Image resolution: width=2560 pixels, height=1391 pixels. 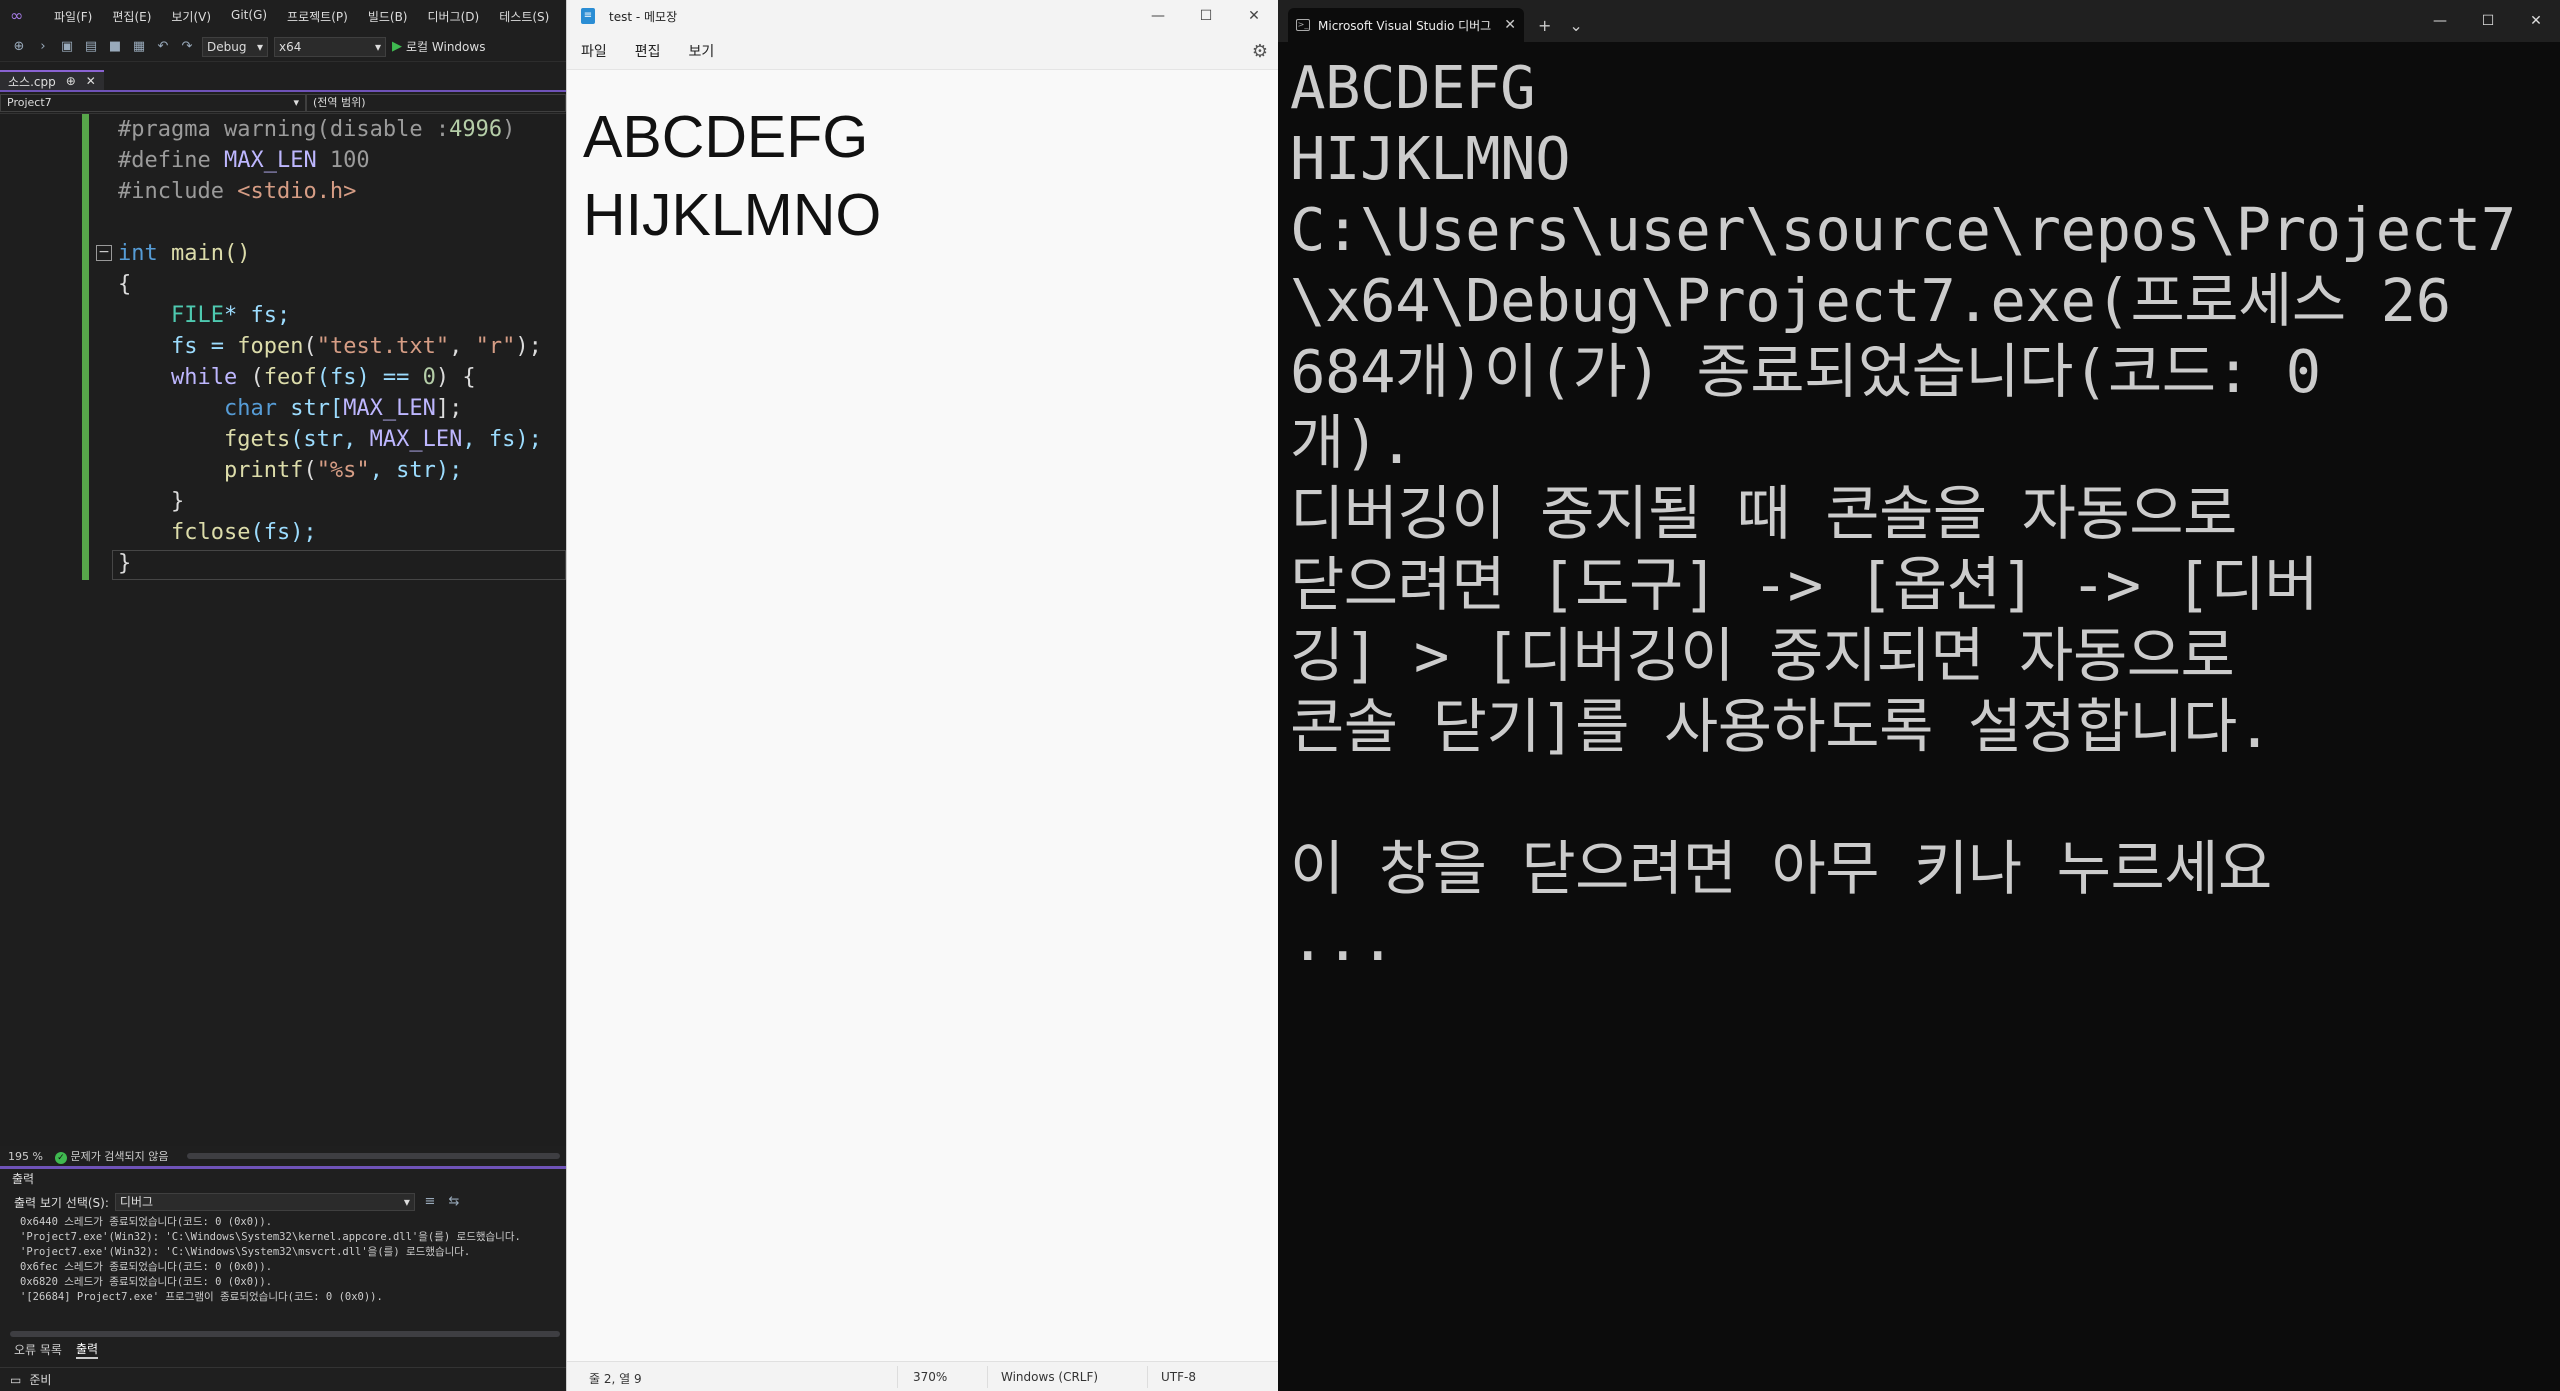 What do you see at coordinates (388, 16) in the screenshot?
I see `menu-build: 빌드(B)` at bounding box center [388, 16].